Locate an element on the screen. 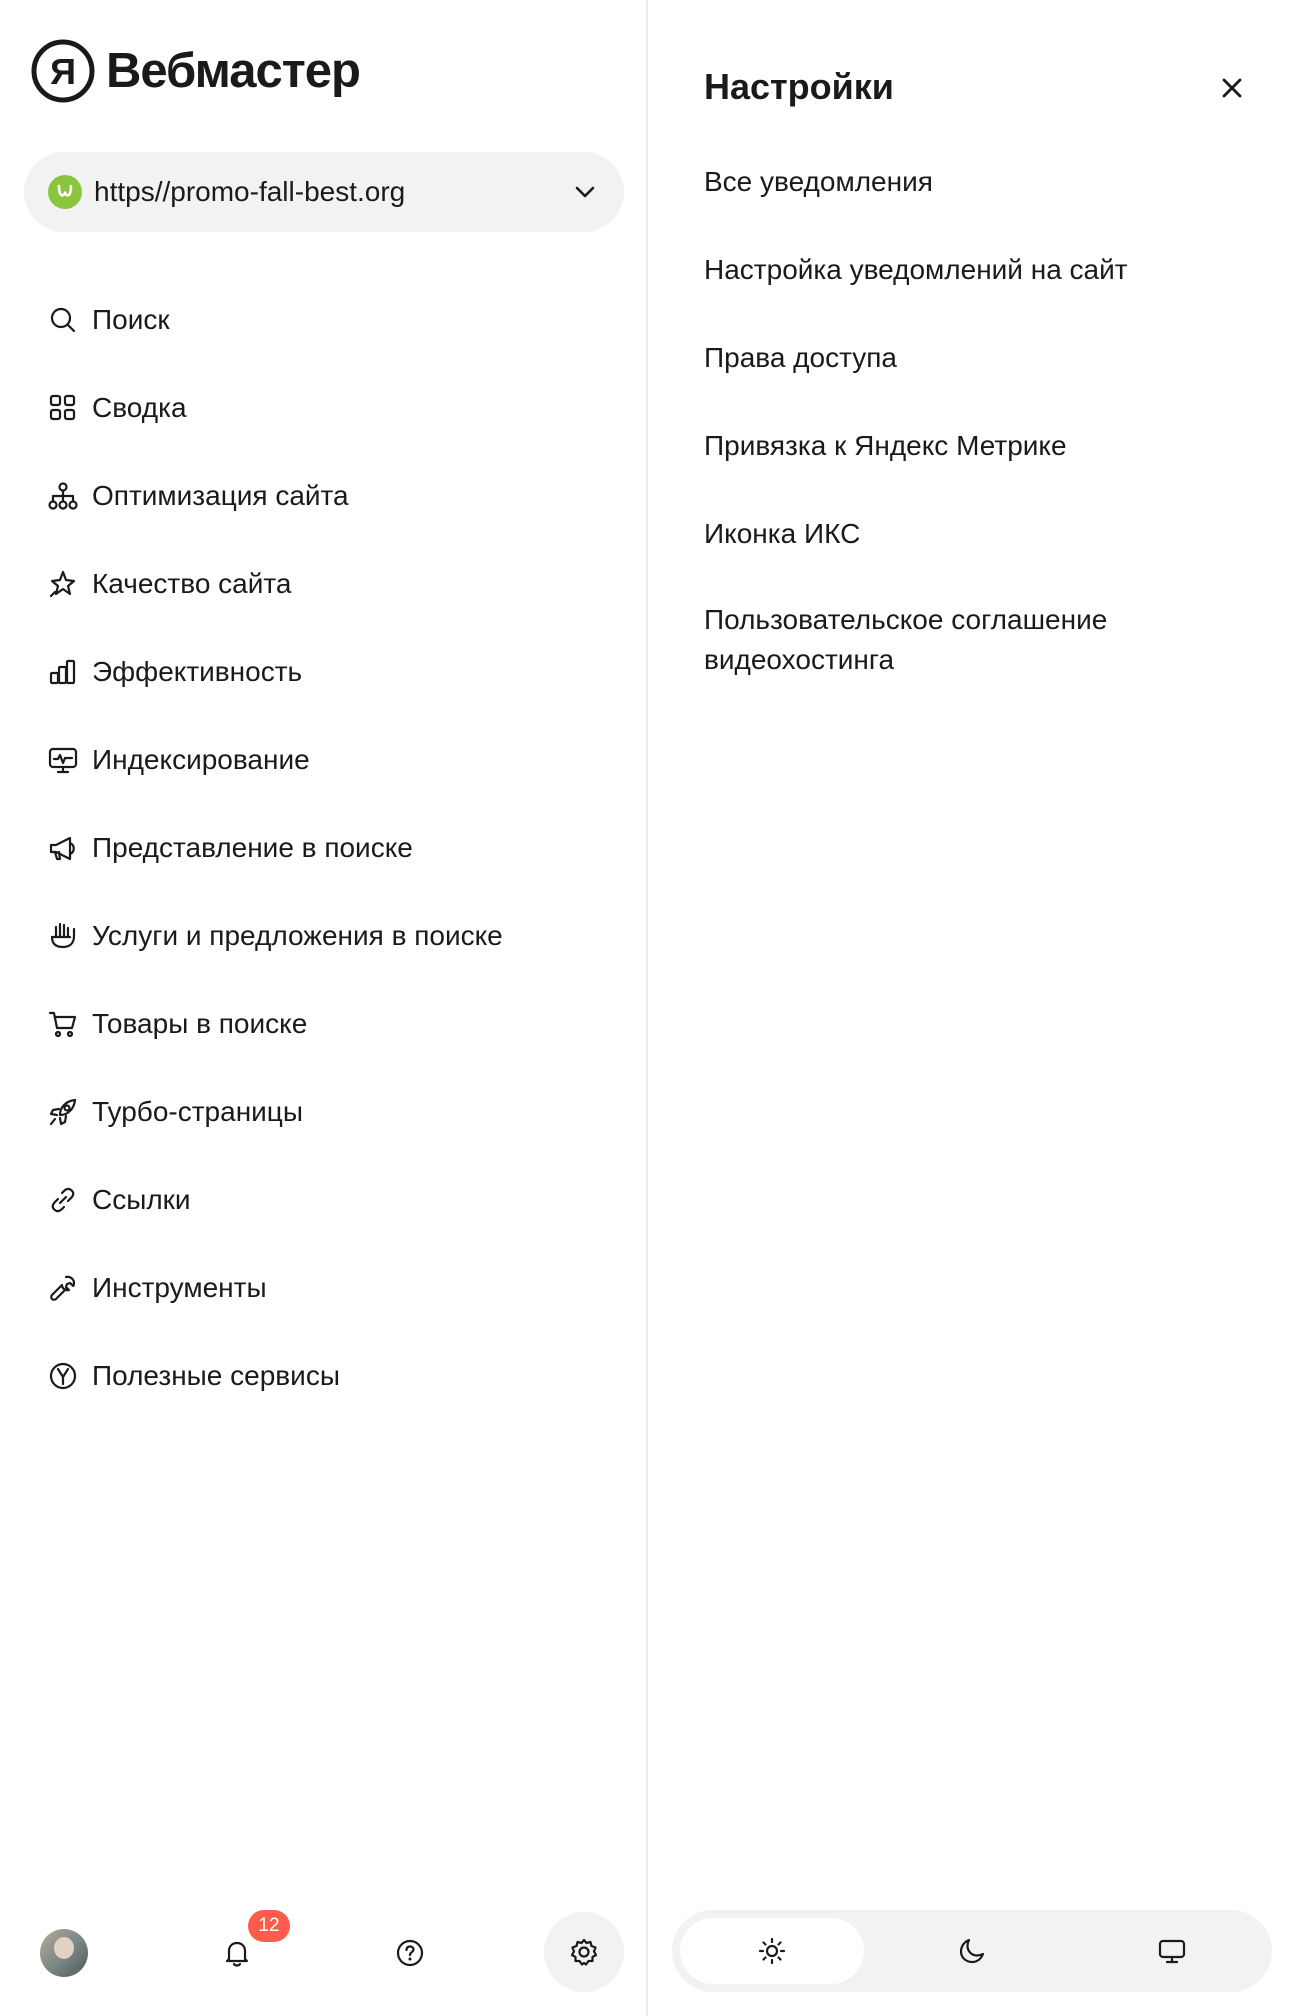 The height and width of the screenshot is (2016, 1296). nav-item-products: Товары в поиске is located at coordinates (326, 1024).